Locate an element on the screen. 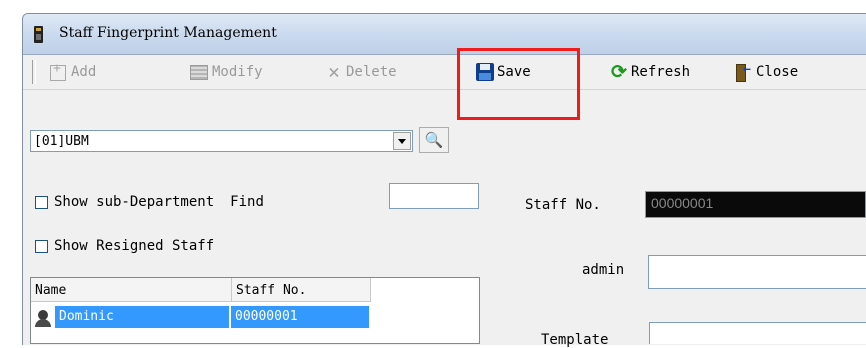 The image size is (866, 348). find-department-button: 🔍 is located at coordinates (434, 140).